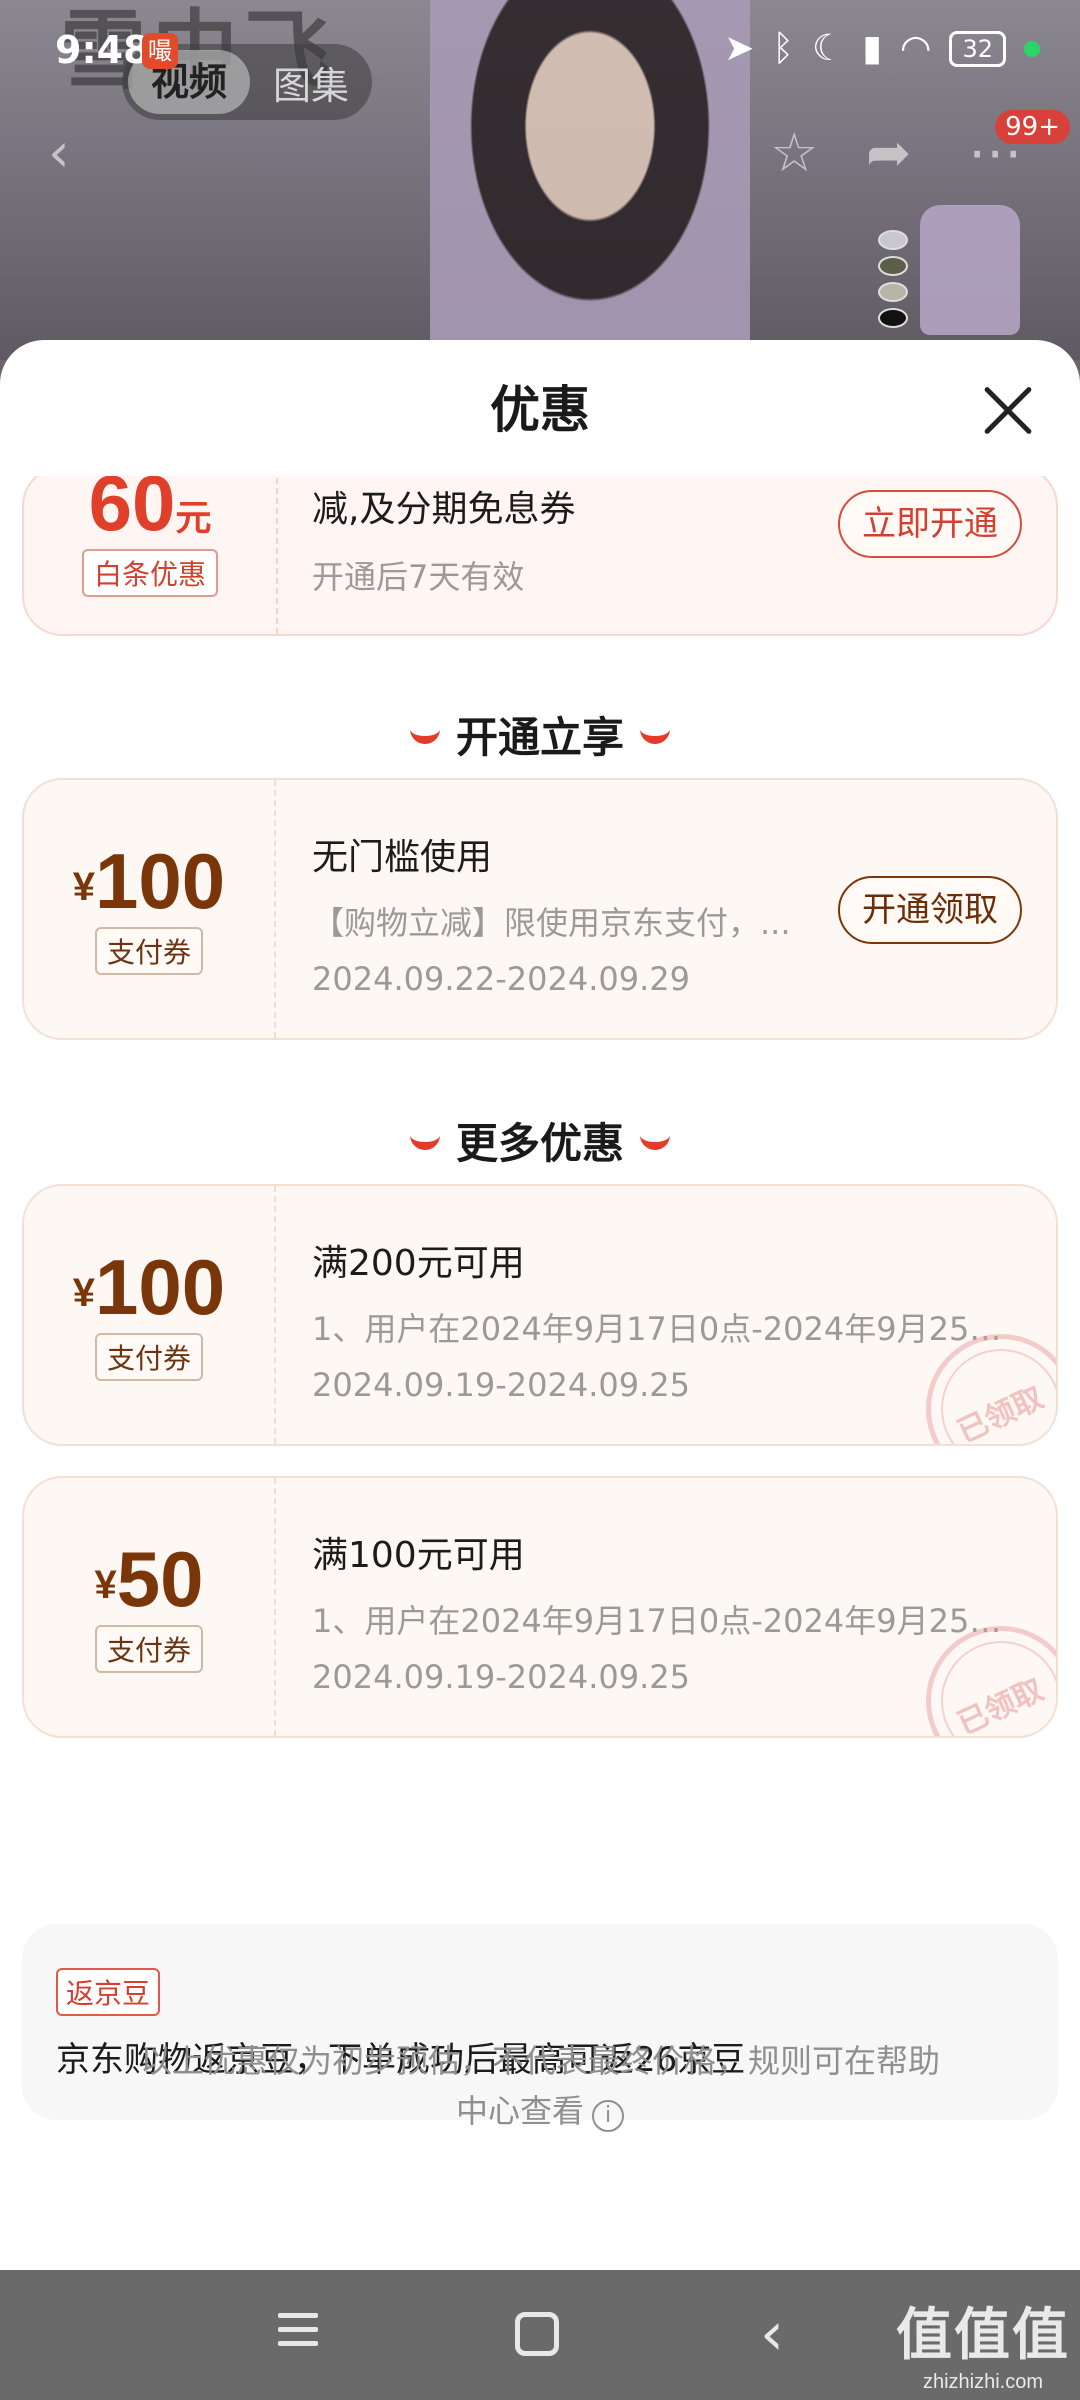 This screenshot has width=1080, height=2400. Describe the element at coordinates (930, 910) in the screenshot. I see `open-and-claim-button: 开通领取` at that location.